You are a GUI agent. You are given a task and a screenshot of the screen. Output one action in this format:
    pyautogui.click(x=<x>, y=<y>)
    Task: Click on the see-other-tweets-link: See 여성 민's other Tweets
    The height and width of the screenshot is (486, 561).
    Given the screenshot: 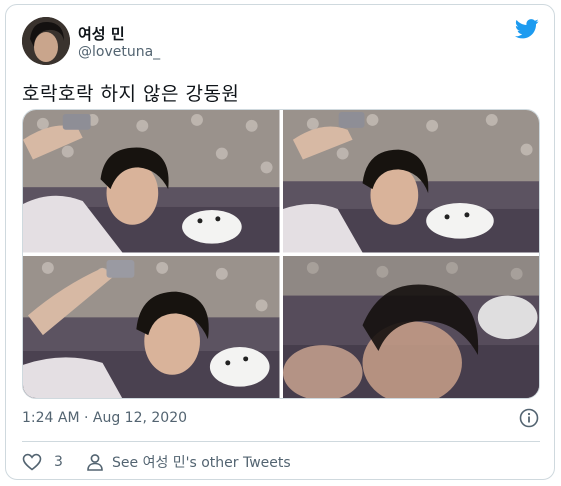 What is the action you would take?
    pyautogui.click(x=188, y=462)
    